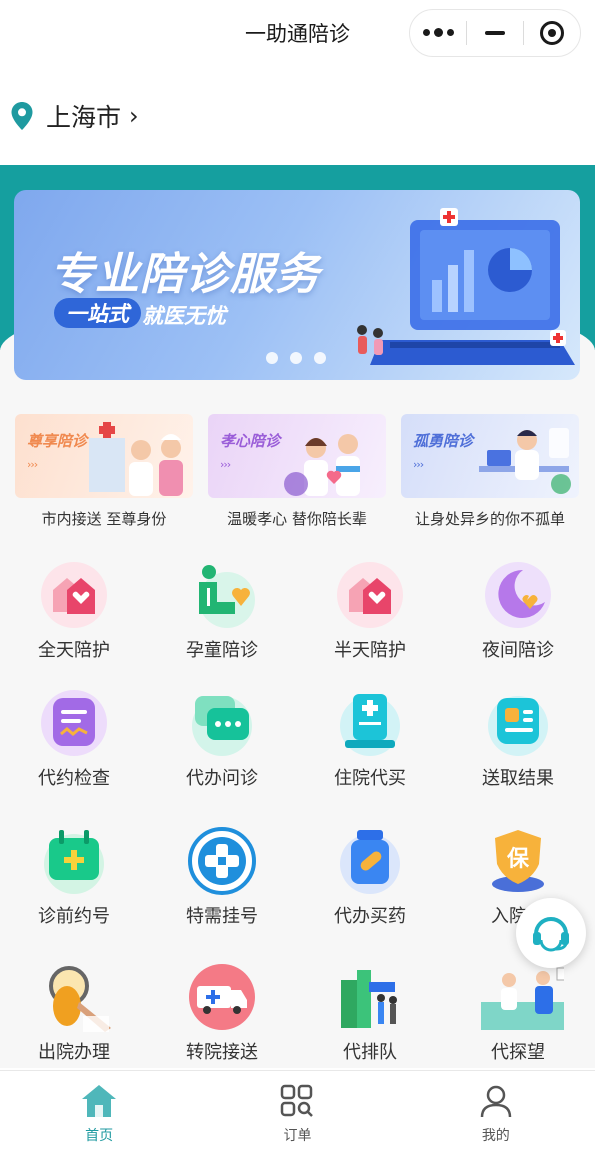 This screenshot has width=595, height=1150. Describe the element at coordinates (250, 441) in the screenshot. I see `service-tag: 孝心陪诊` at that location.